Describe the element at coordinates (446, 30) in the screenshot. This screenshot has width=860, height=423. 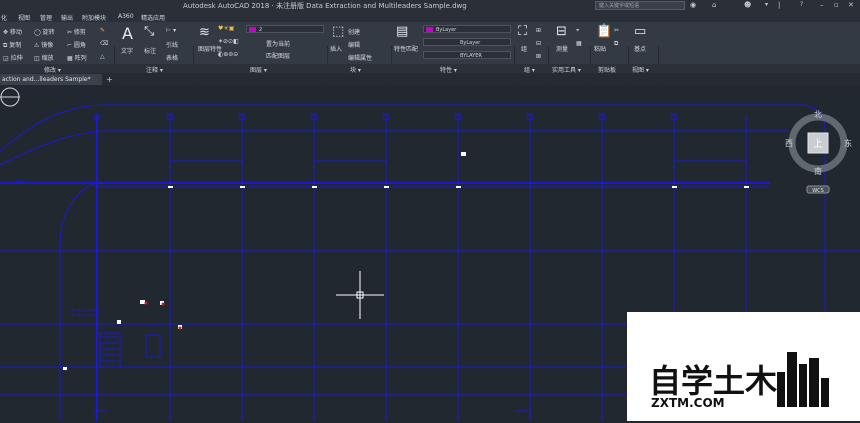
I see `color-value: ByLayer` at that location.